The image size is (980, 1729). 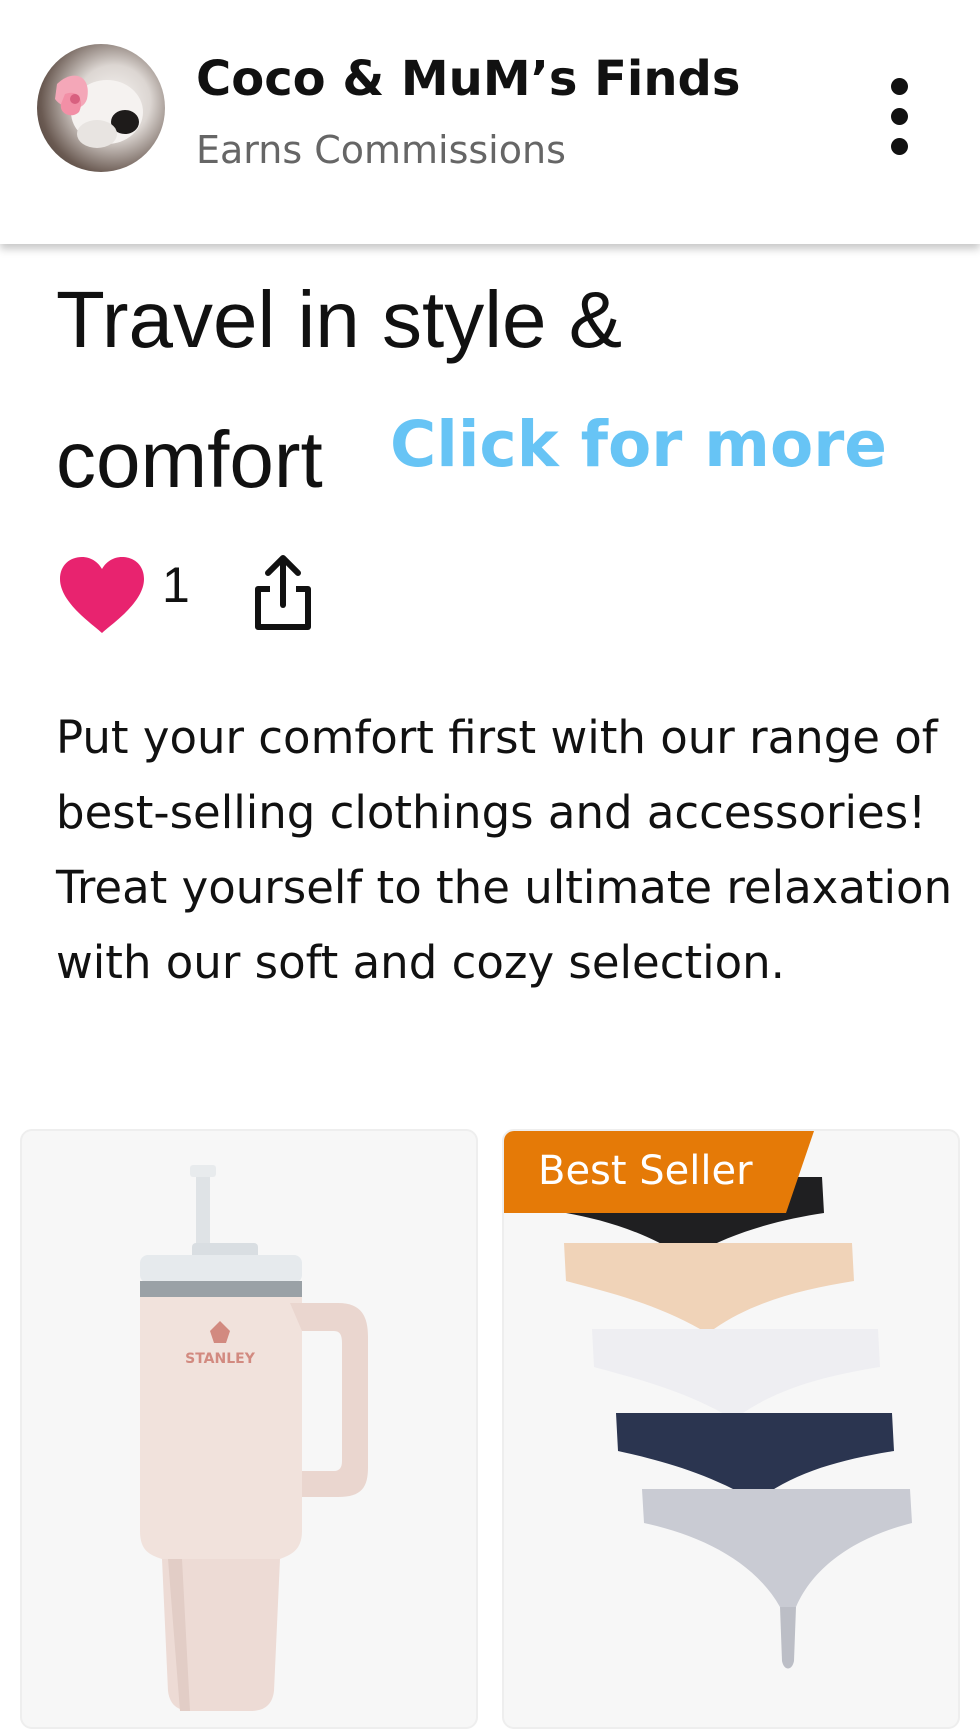 What do you see at coordinates (900, 117) in the screenshot?
I see `more-vertical-icon` at bounding box center [900, 117].